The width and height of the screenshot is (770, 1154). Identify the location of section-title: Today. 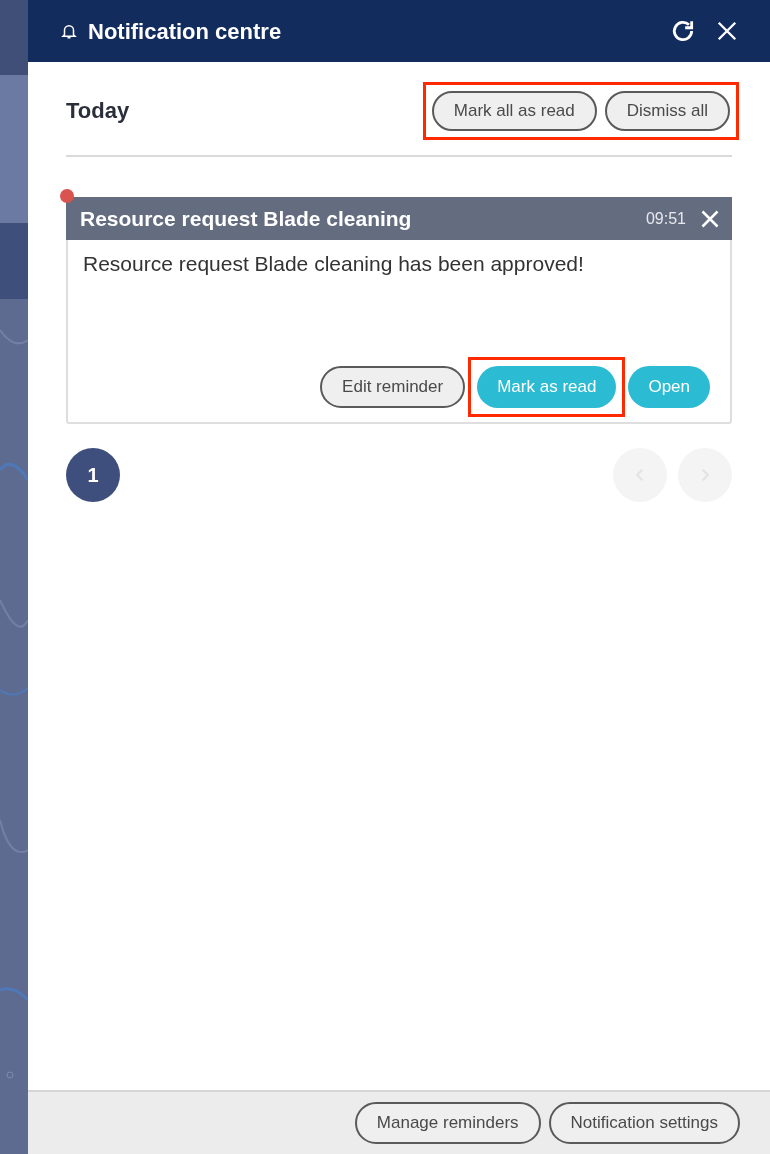
(98, 111).